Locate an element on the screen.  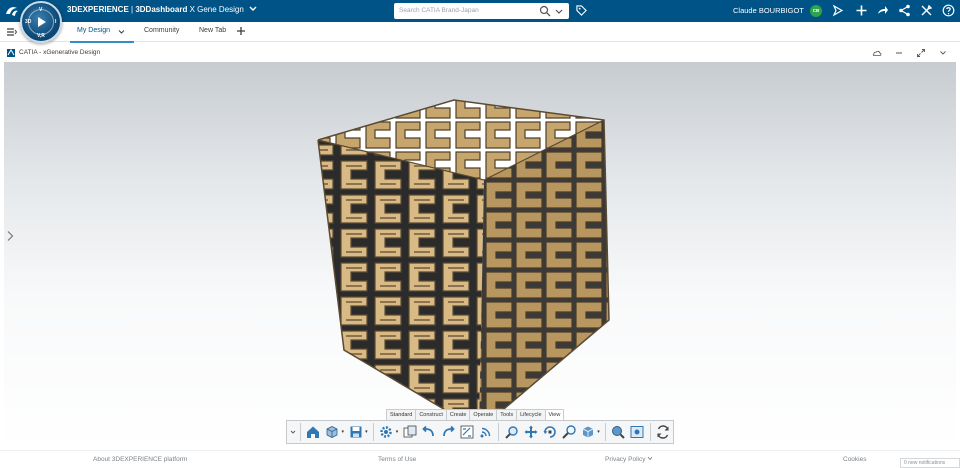
action-bar: ▾ ▾ ▾ ▾ is located at coordinates (480, 432).